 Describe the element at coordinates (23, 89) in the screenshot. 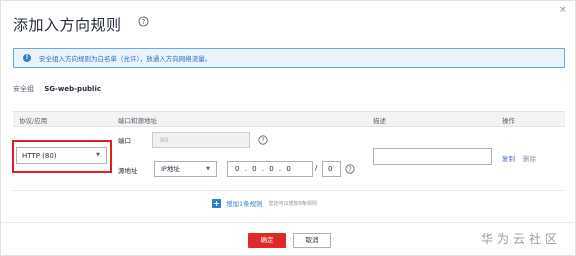

I see `security-group-label: 安全组` at that location.